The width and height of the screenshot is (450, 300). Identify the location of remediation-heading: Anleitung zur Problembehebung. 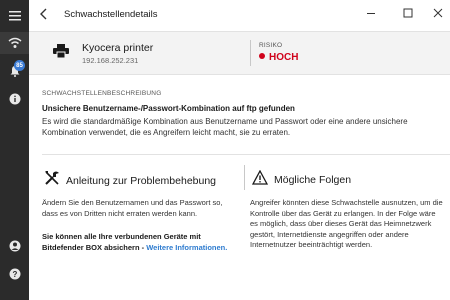
(130, 180).